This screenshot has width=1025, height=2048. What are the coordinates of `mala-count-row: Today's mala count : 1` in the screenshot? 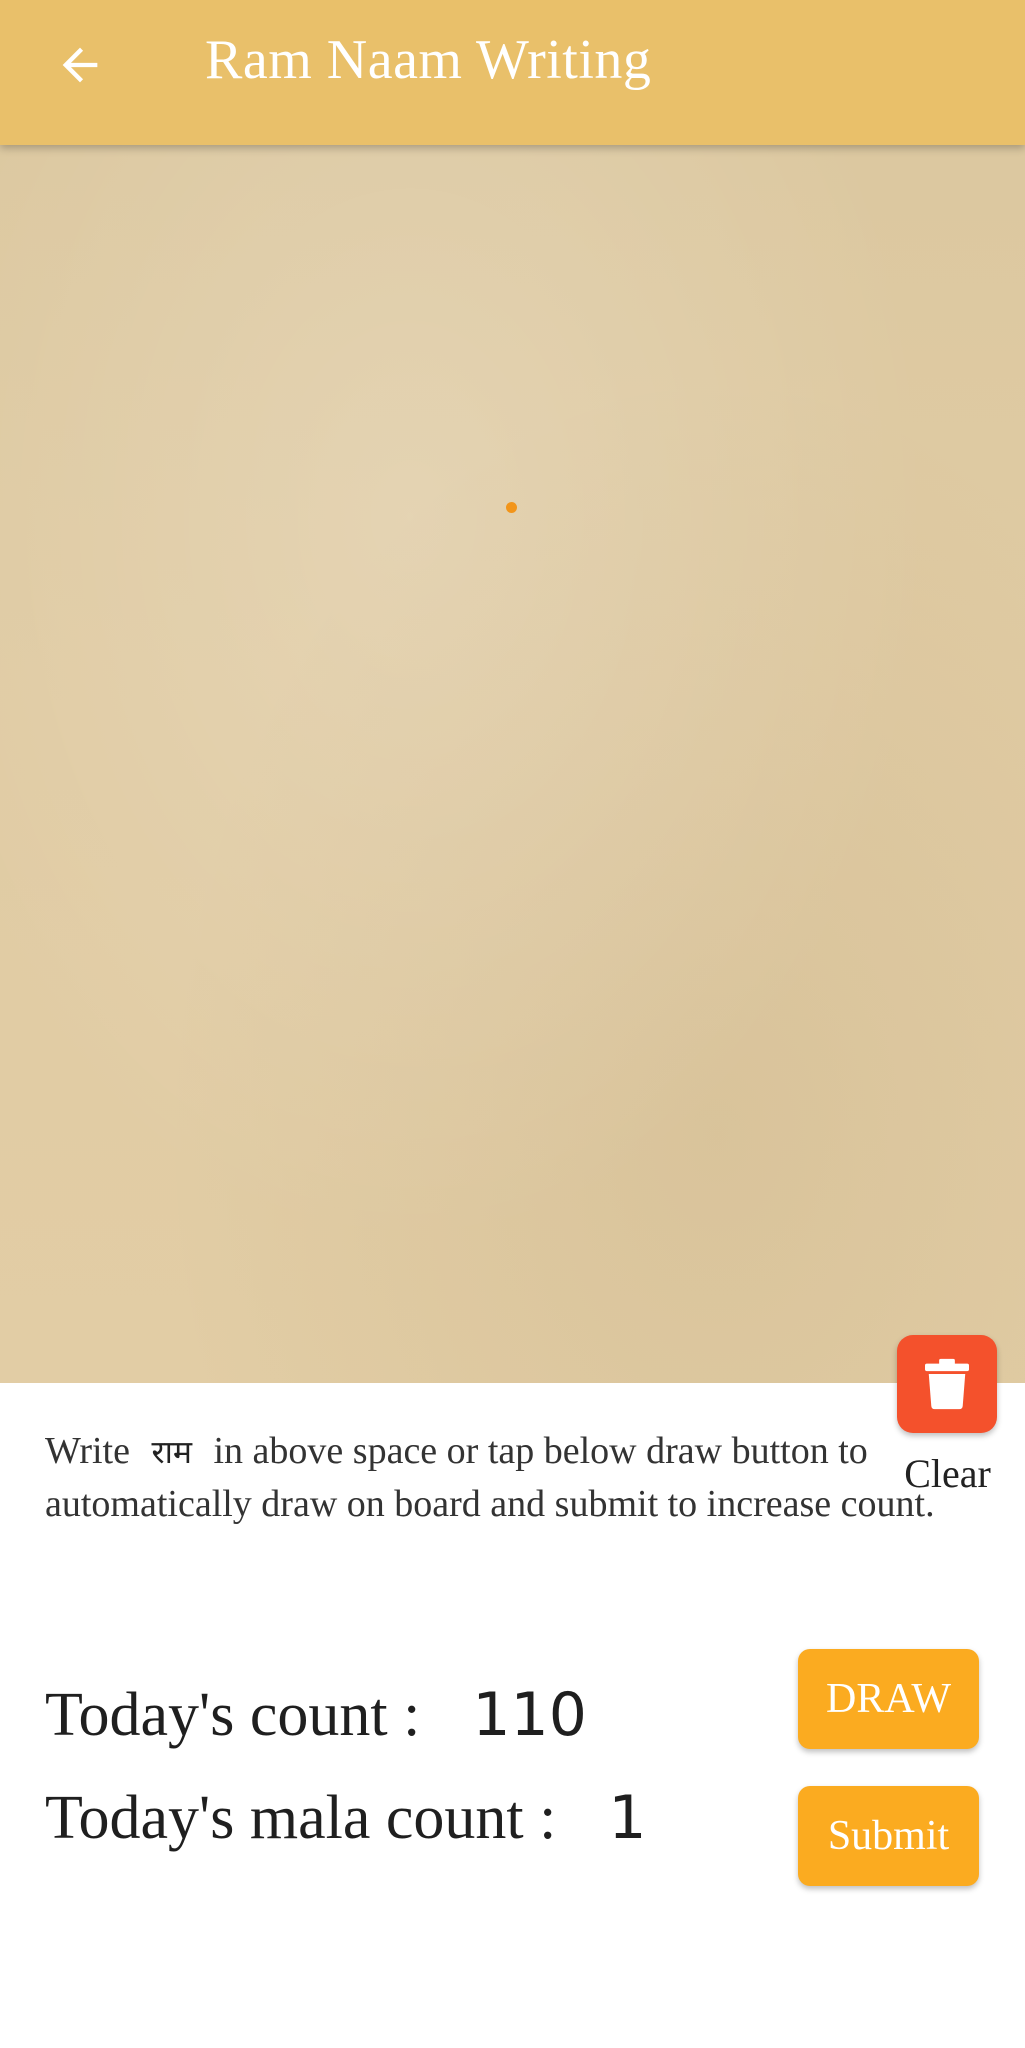 It's located at (346, 1818).